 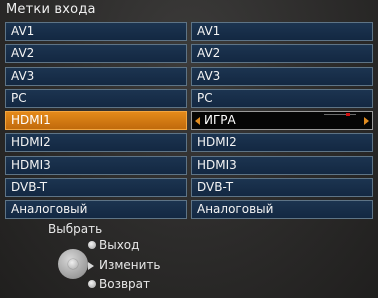 What do you see at coordinates (189, 98) in the screenshot?
I see `row-pc: PC PC` at bounding box center [189, 98].